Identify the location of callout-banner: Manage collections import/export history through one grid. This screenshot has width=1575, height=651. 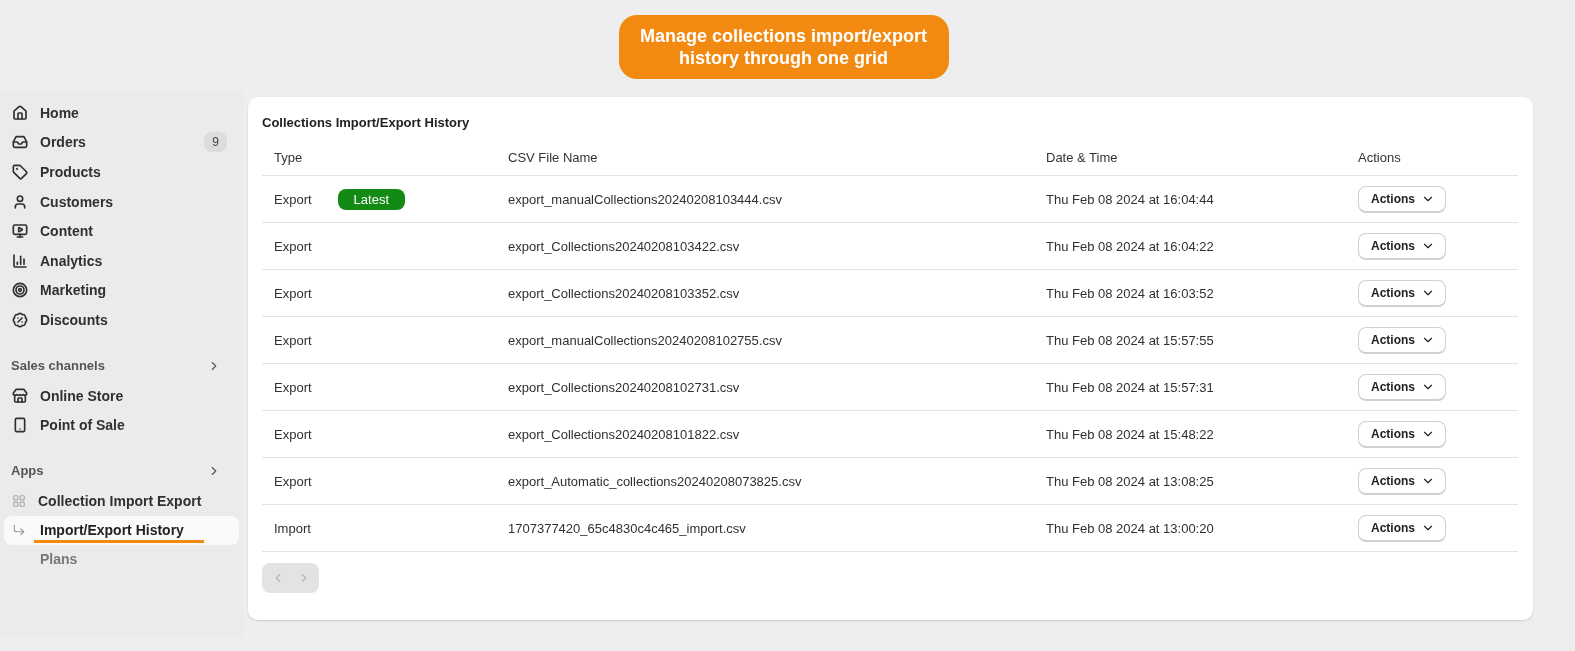
(783, 47).